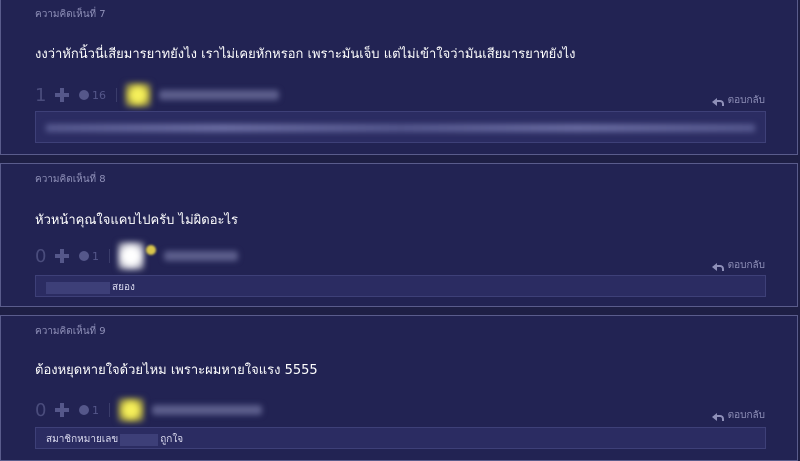 The width and height of the screenshot is (800, 461). Describe the element at coordinates (400, 286) in the screenshot. I see `member-info-bar: สยอง` at that location.